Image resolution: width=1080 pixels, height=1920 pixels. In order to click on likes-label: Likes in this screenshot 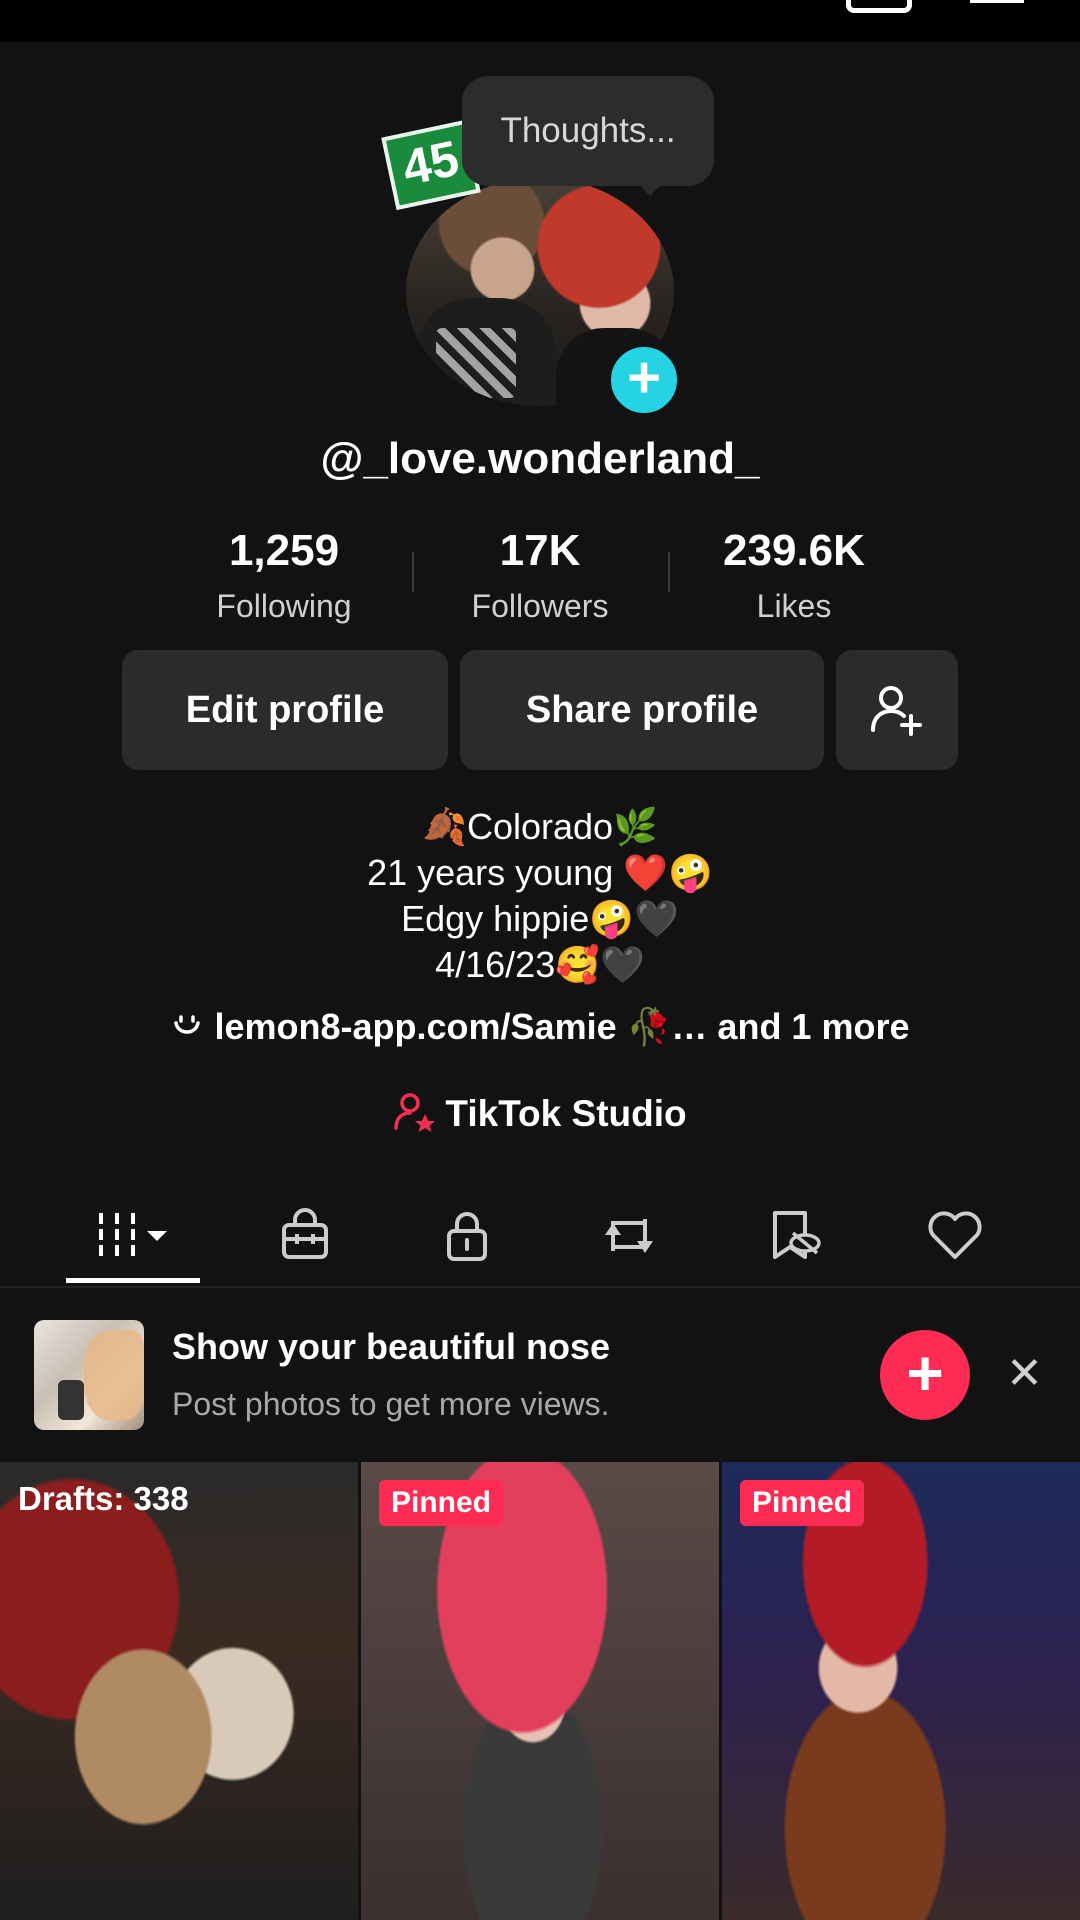, I will do `click(794, 606)`.